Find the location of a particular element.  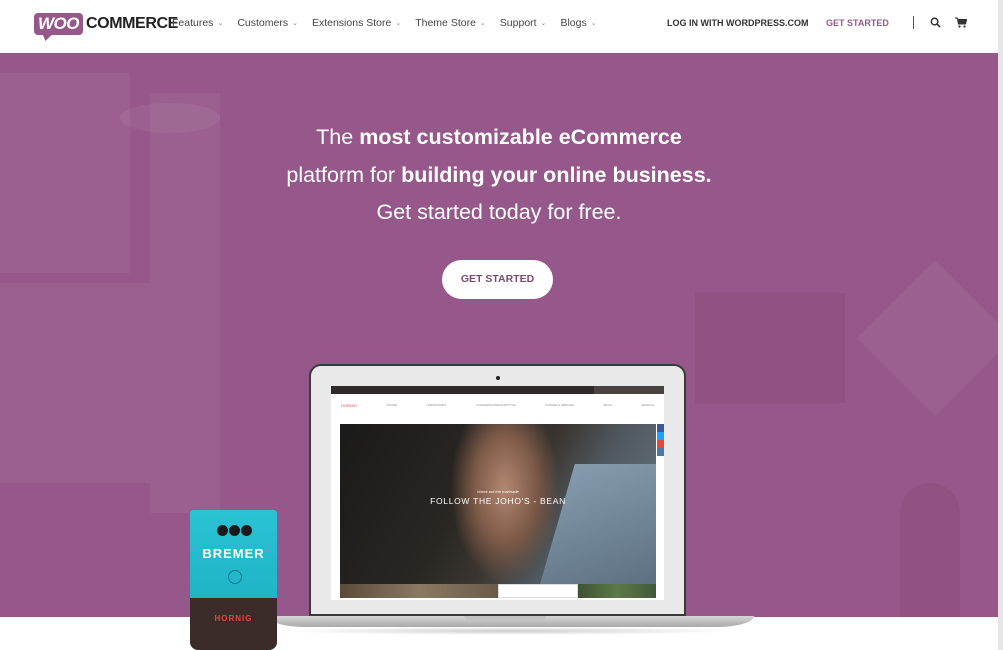

login-wordpress-link: LOG IN WITH WORDPRESS.COM is located at coordinates (738, 23).